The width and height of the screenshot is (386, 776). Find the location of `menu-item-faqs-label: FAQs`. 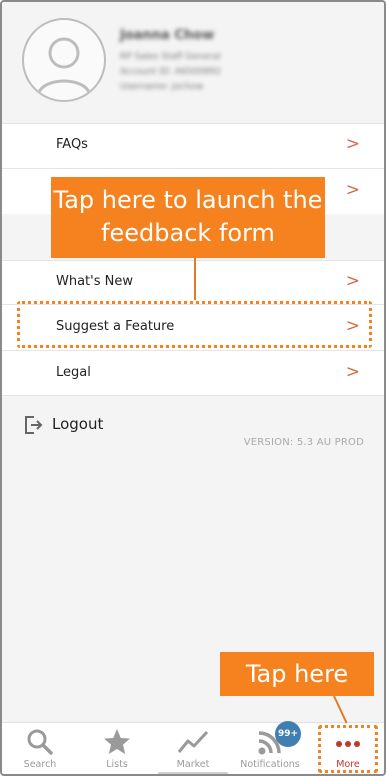

menu-item-faqs-label: FAQs is located at coordinates (72, 144).